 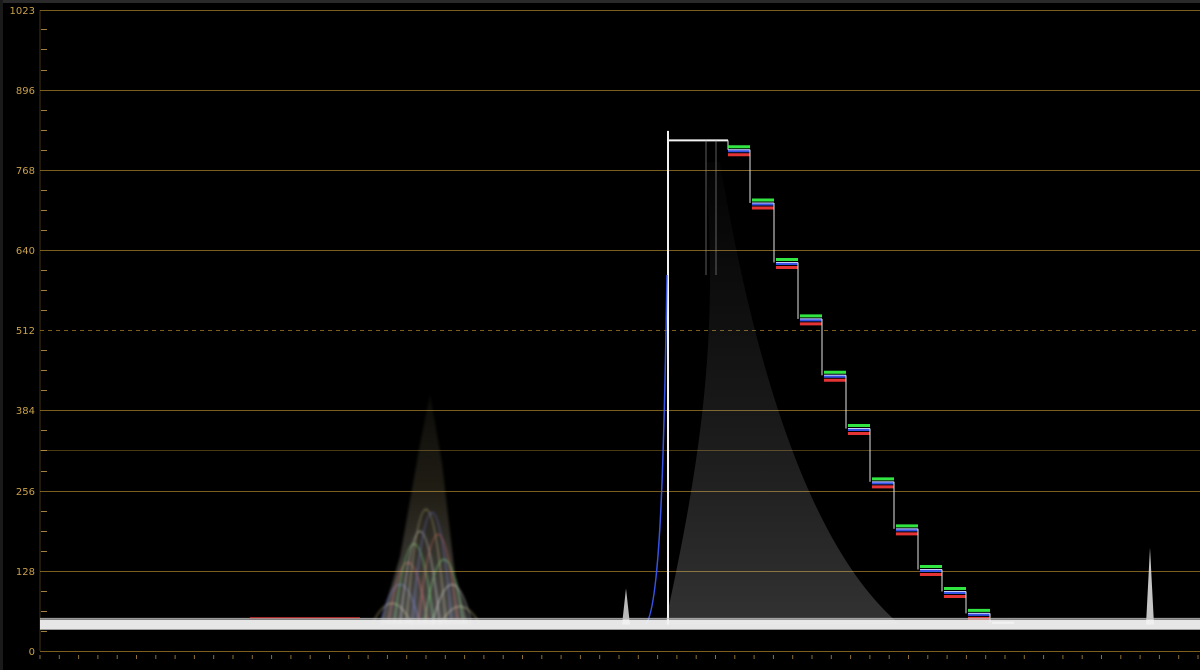 What do you see at coordinates (1150, 586) in the screenshot?
I see `right-spike` at bounding box center [1150, 586].